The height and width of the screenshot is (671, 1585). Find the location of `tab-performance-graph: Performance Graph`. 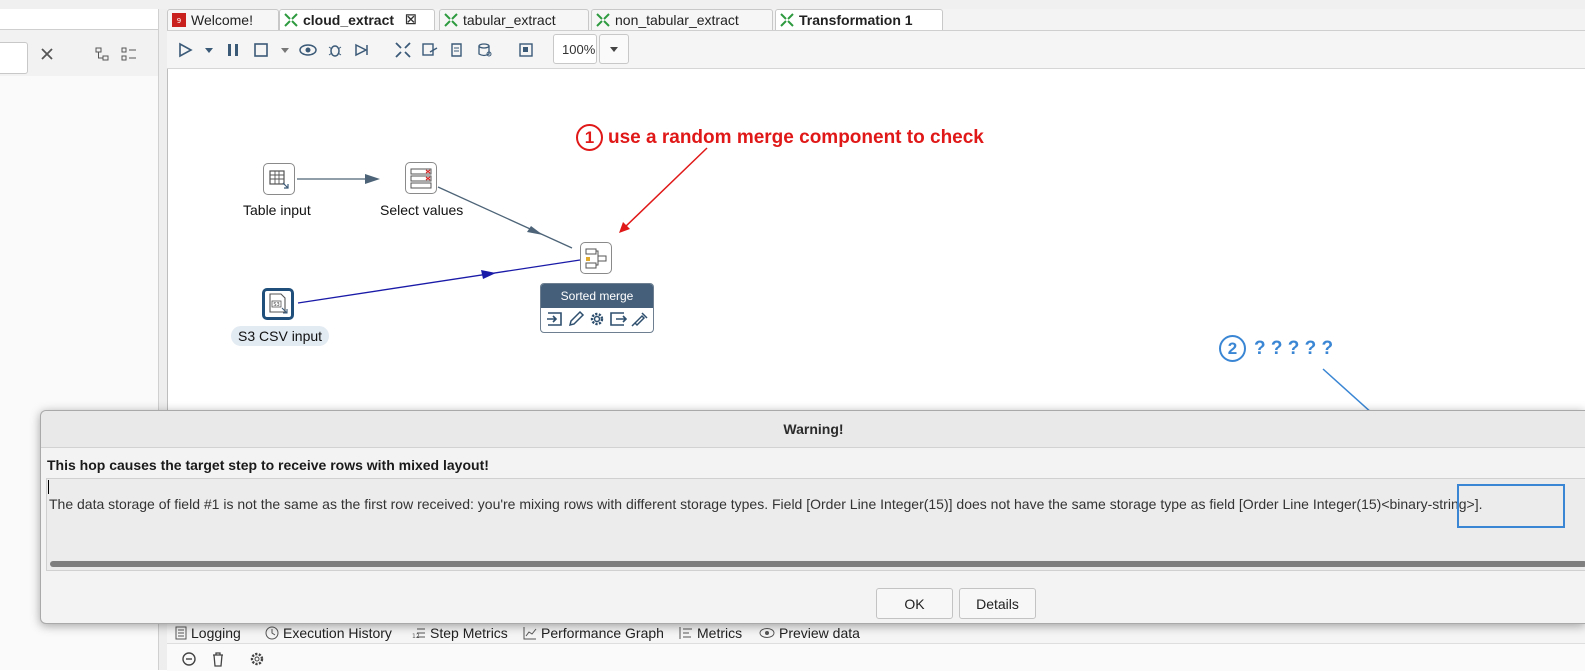

tab-performance-graph: Performance Graph is located at coordinates (593, 633).